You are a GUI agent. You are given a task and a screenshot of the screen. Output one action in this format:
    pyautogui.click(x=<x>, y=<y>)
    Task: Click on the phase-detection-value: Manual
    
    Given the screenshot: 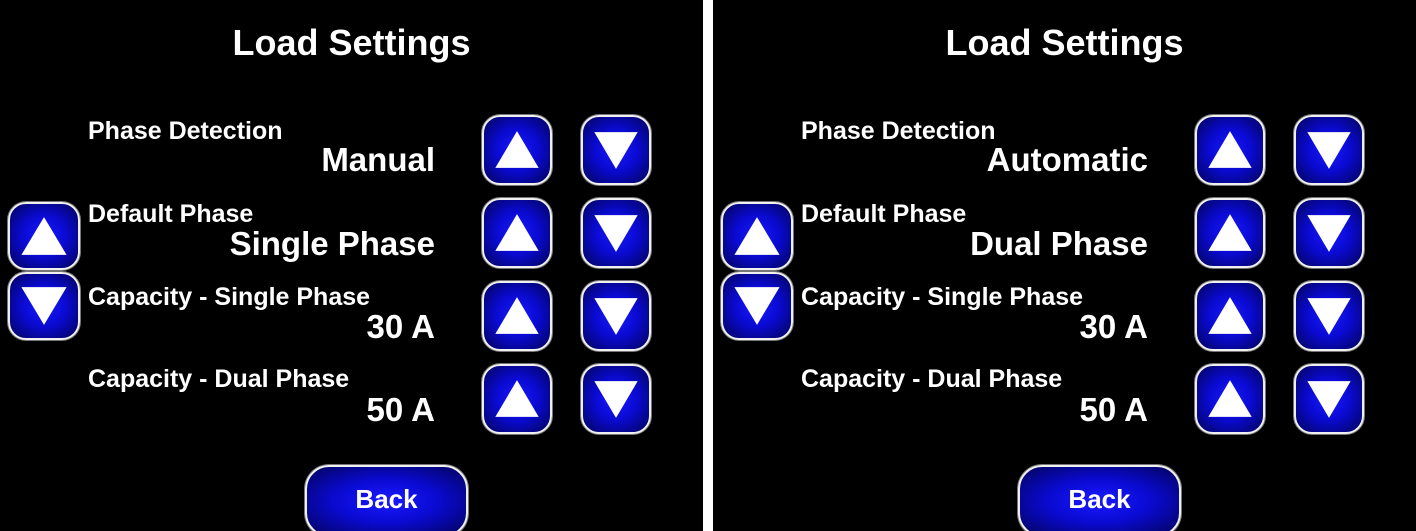 What is the action you would take?
    pyautogui.click(x=378, y=159)
    